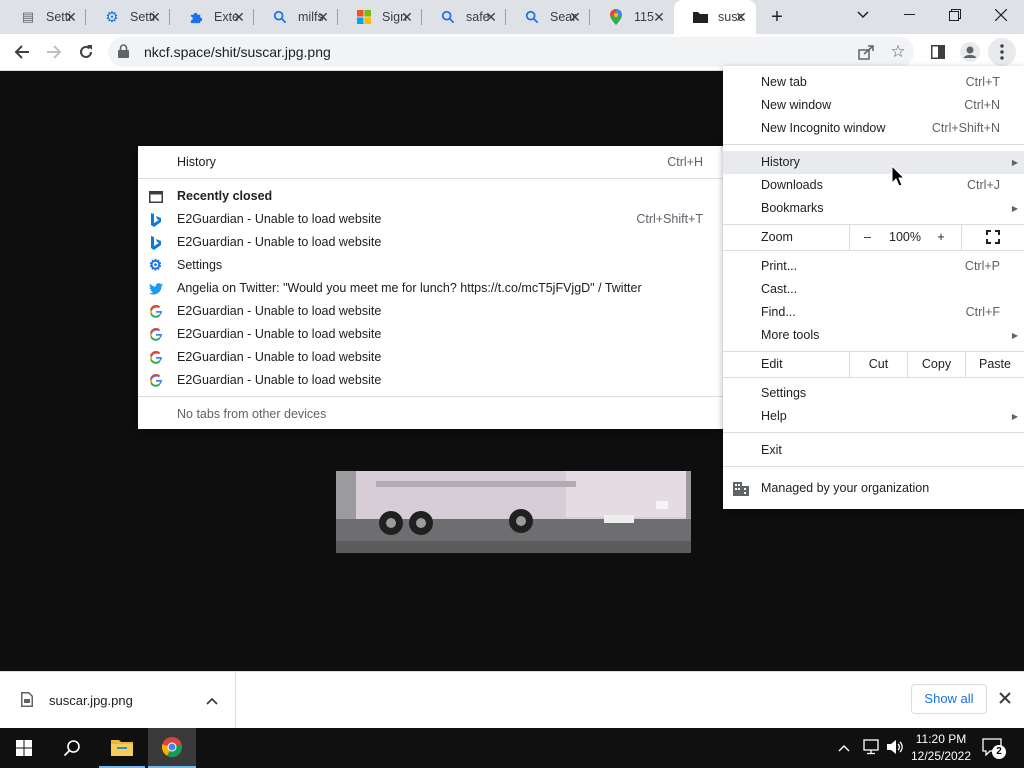 This screenshot has height=768, width=1024. I want to click on windows-taskbar: 11:20 PM 12/25/2022 2, so click(512, 748).